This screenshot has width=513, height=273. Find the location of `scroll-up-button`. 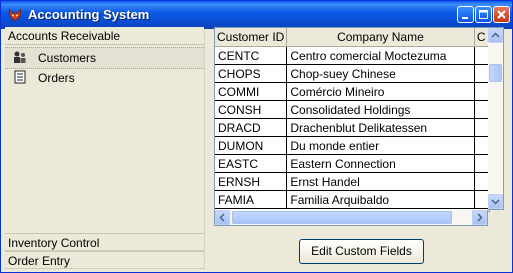

scroll-up-button is located at coordinates (495, 35).